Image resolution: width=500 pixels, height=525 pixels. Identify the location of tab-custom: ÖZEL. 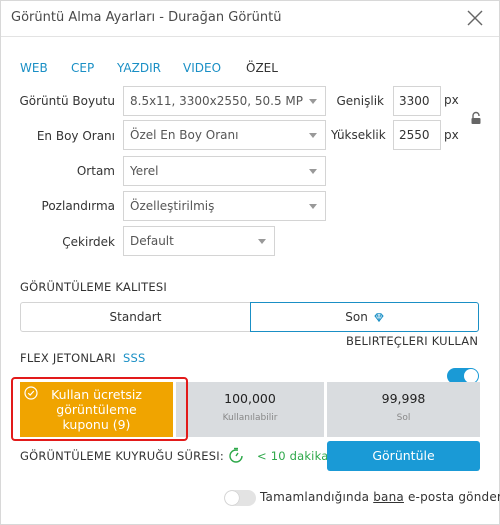
(262, 68).